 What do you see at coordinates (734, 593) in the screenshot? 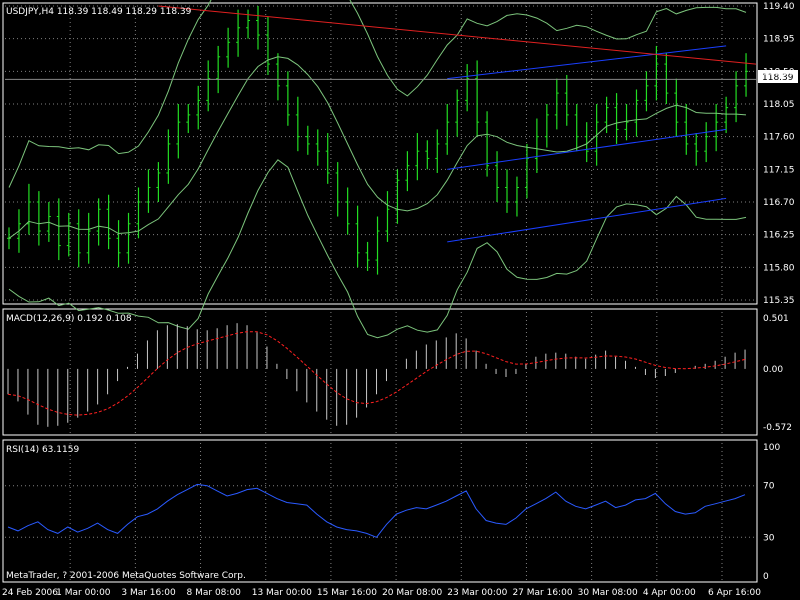
I see `x-axis-label: 6 Apr 16:00` at bounding box center [734, 593].